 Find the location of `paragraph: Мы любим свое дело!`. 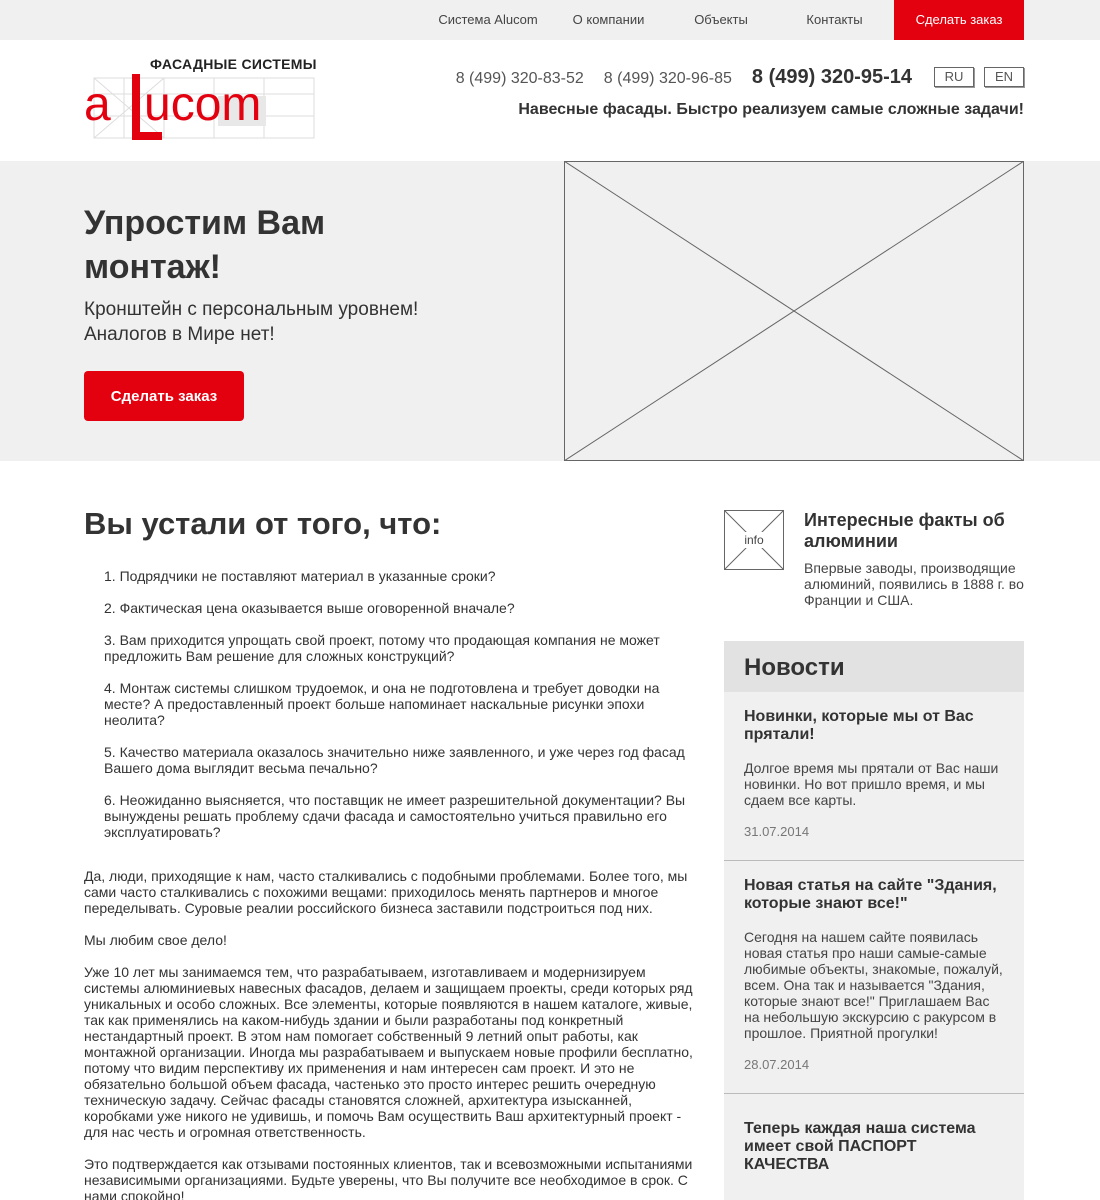

paragraph: Мы любим свое дело! is located at coordinates (155, 940).